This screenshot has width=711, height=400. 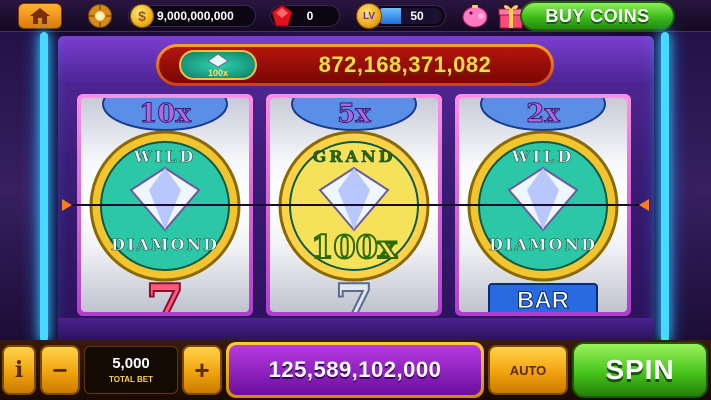 I want to click on gear-icon, so click(x=100, y=16).